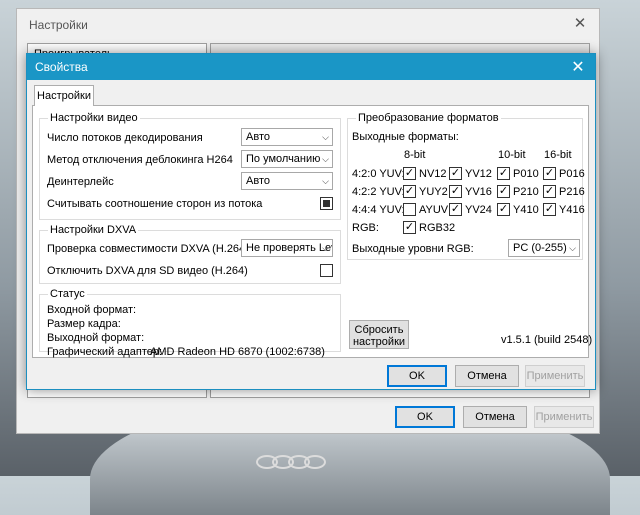  What do you see at coordinates (503, 173) in the screenshot?
I see `p010-checkbox: ✓` at bounding box center [503, 173].